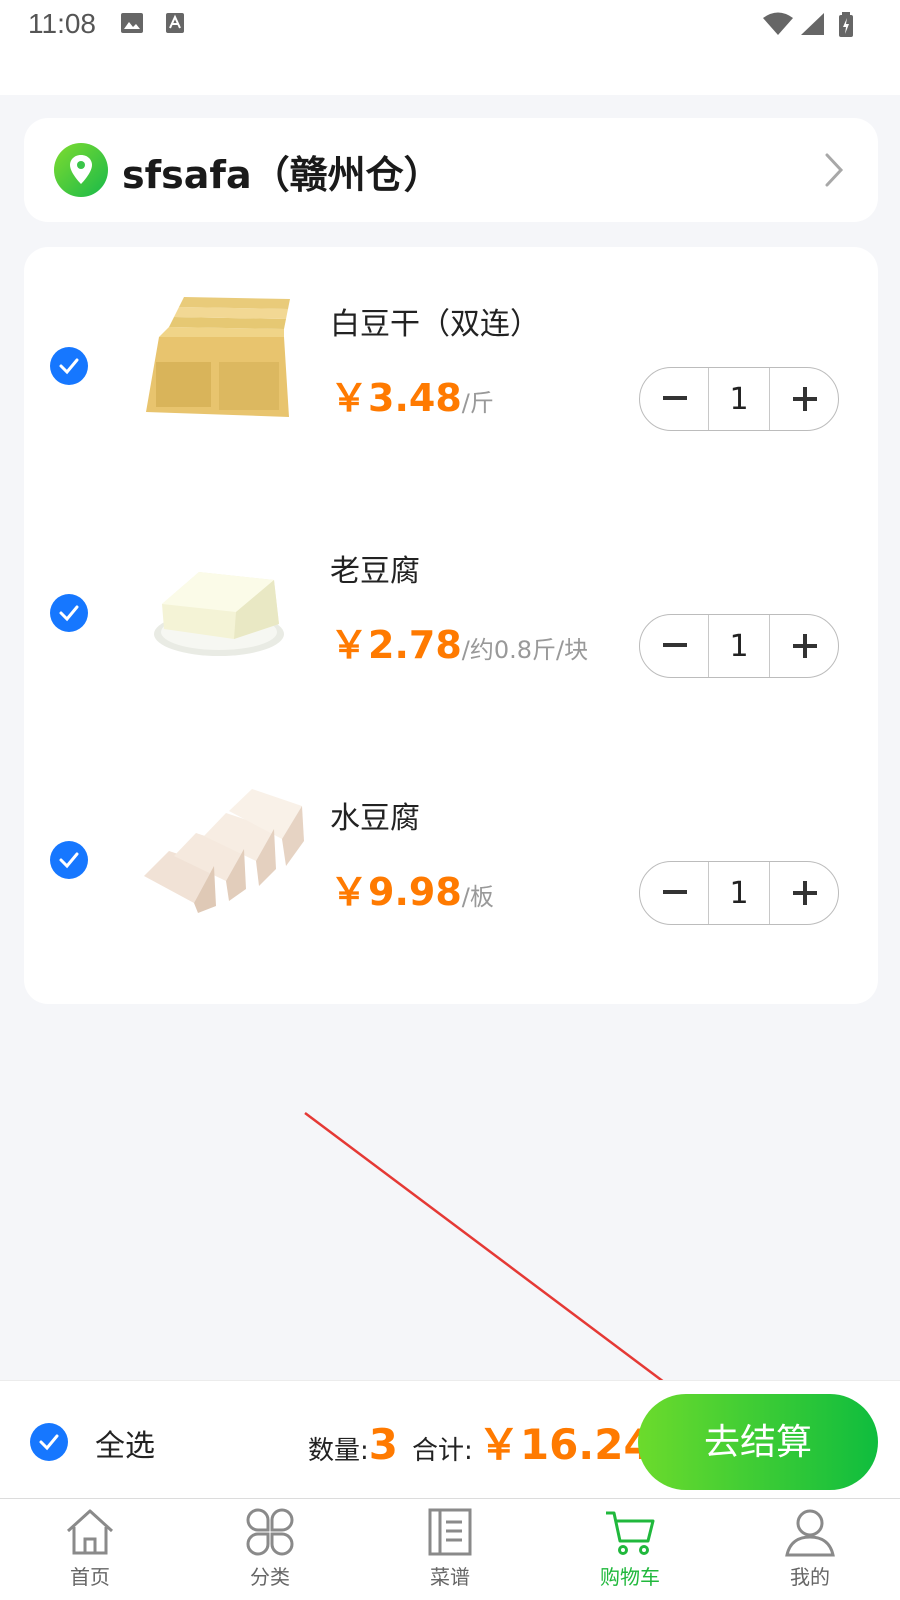 The image size is (900, 1600). I want to click on tab-home: 首页, so click(90, 1549).